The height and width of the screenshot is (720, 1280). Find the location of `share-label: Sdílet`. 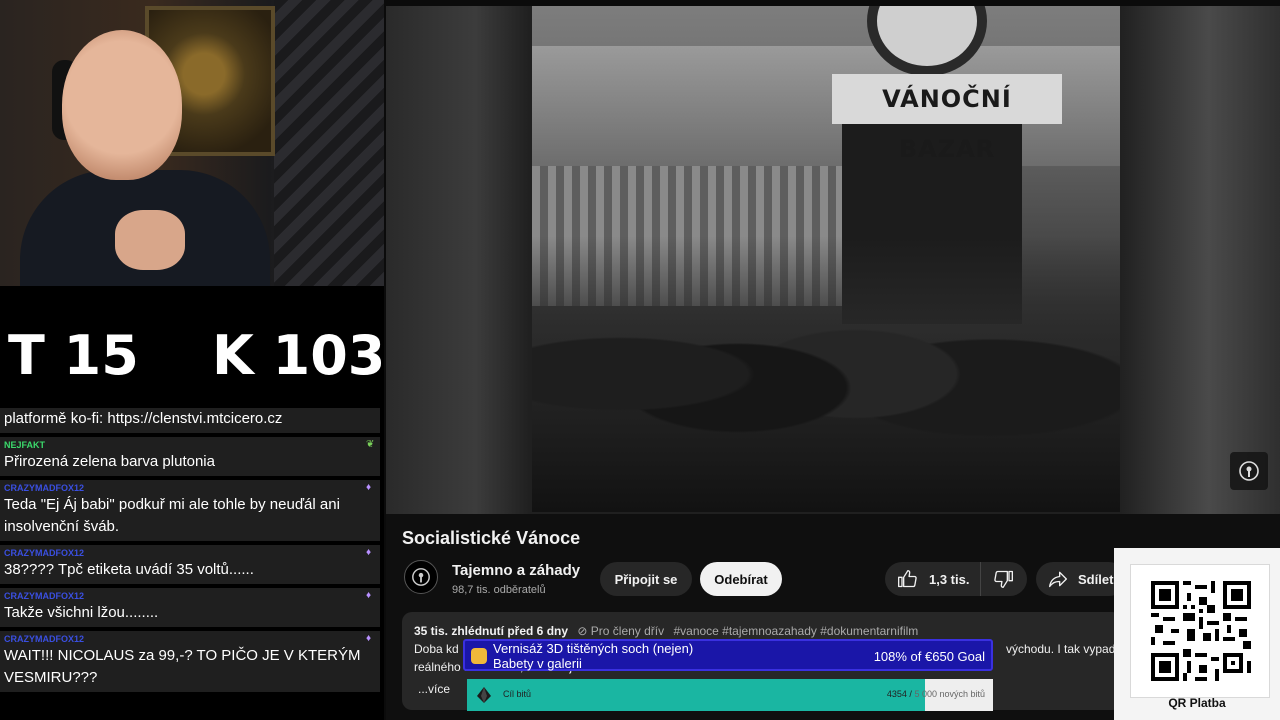

share-label: Sdílet is located at coordinates (1096, 579).